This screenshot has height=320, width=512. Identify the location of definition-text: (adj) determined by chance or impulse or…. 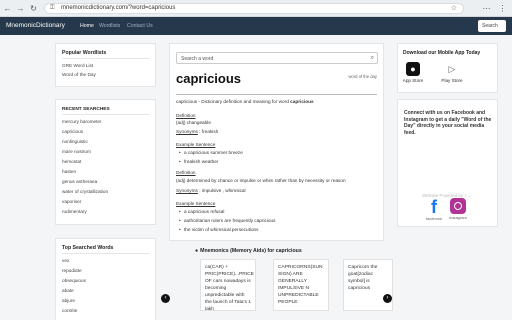
(261, 180).